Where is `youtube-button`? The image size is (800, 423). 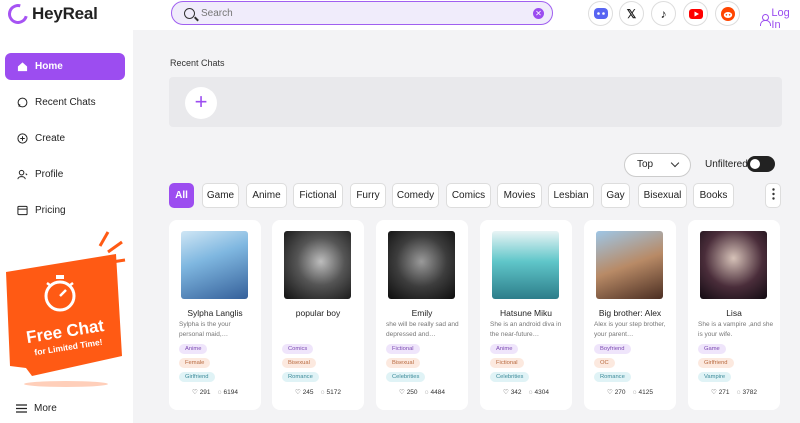 youtube-button is located at coordinates (695, 13).